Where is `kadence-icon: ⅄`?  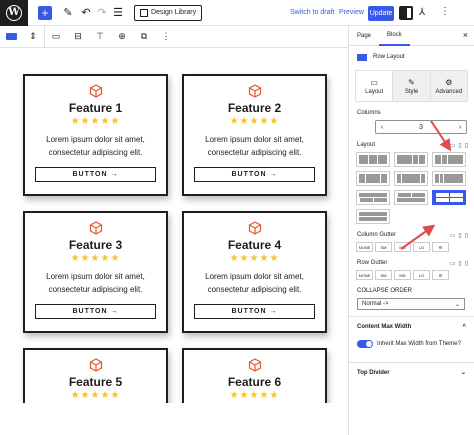
kadence-icon: ⅄ is located at coordinates (422, 12).